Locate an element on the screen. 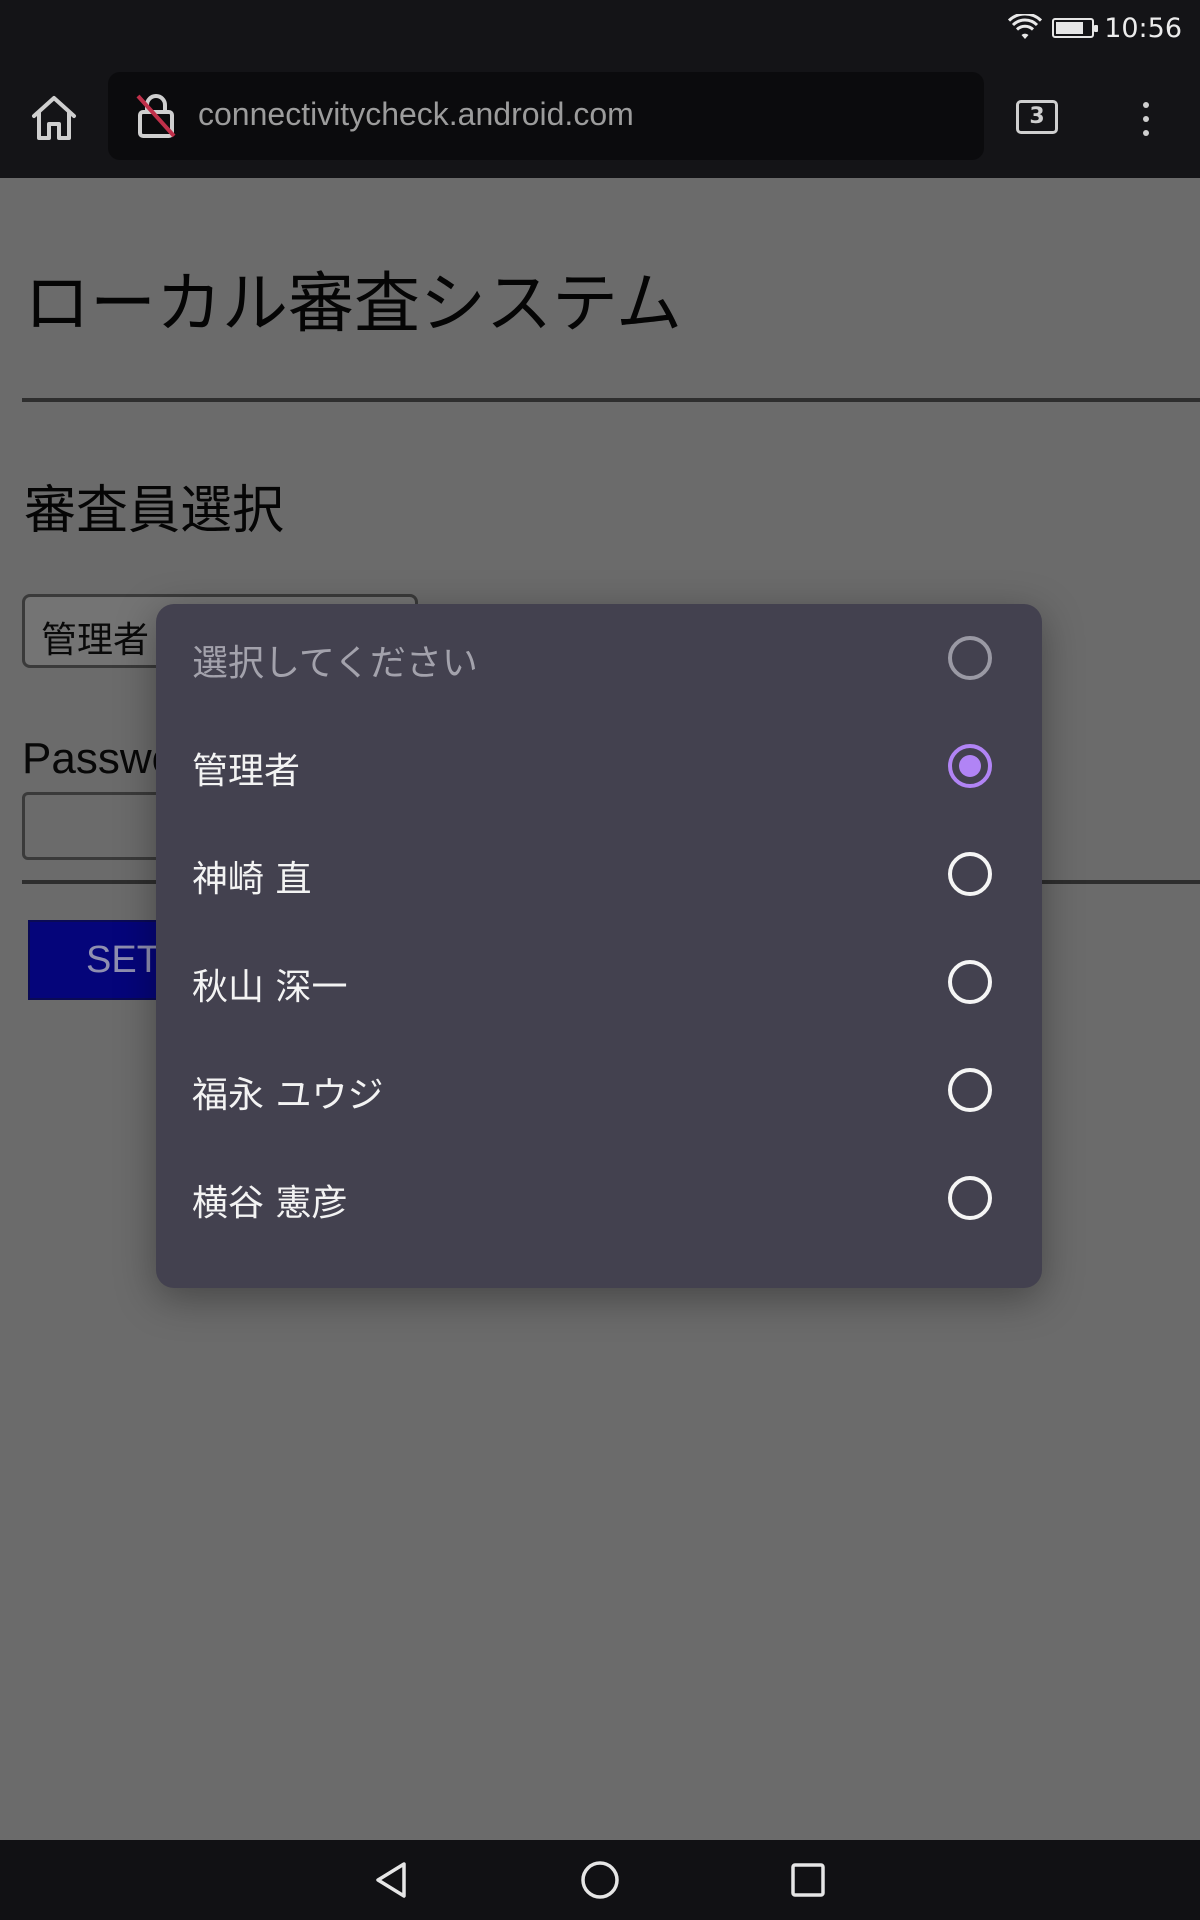 This screenshot has width=1200, height=1920. insecure-lock-icon is located at coordinates (156, 116).